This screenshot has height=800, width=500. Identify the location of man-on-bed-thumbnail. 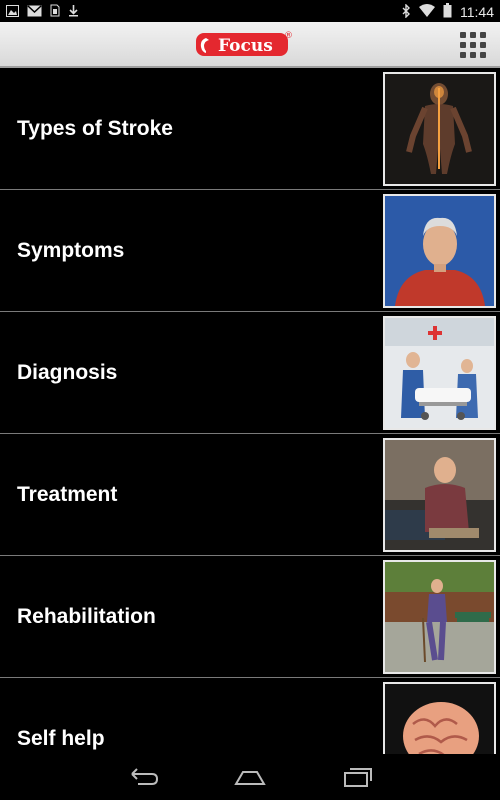
(439, 495).